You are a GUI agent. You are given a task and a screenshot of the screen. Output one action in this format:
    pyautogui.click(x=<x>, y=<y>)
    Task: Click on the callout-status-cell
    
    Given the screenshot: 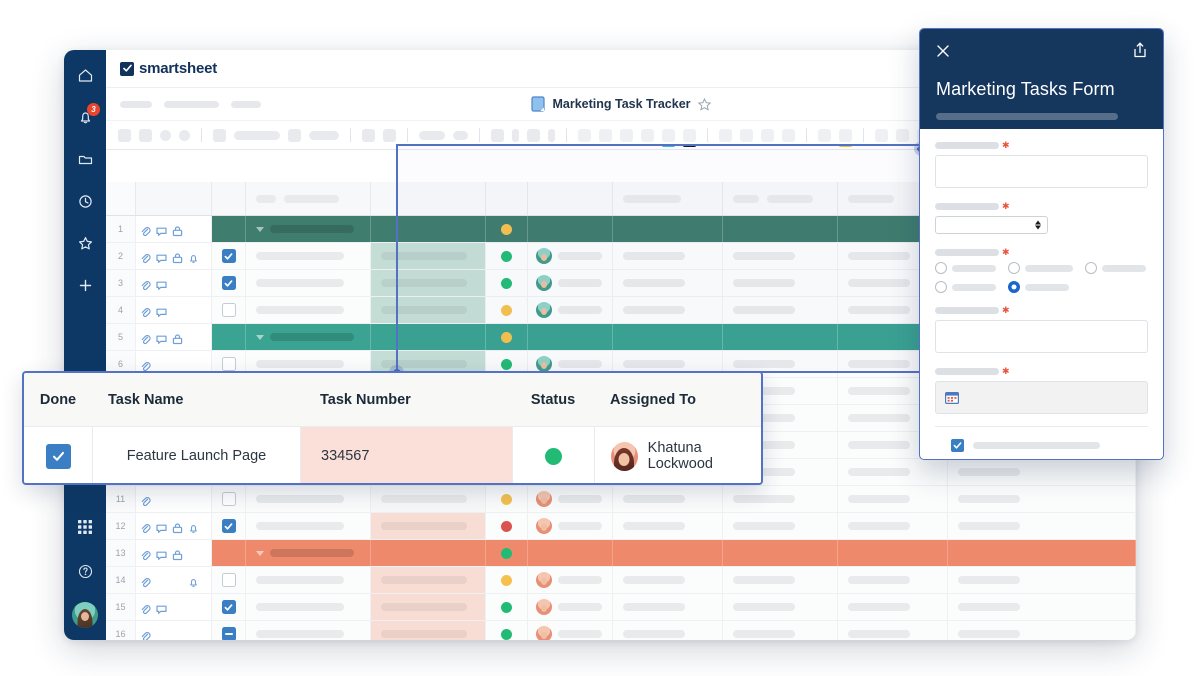 What is the action you would take?
    pyautogui.click(x=553, y=455)
    